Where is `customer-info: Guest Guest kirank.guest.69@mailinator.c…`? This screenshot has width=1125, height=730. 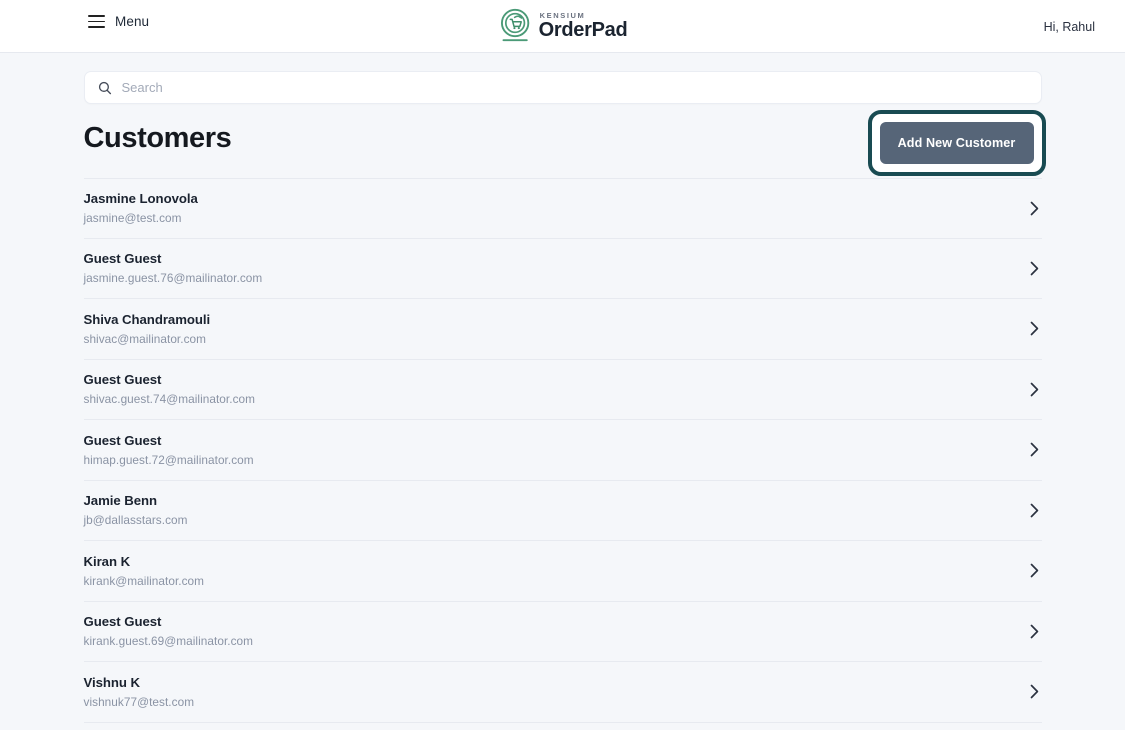 customer-info: Guest Guest kirank.guest.69@mailinator.c… is located at coordinates (169, 631).